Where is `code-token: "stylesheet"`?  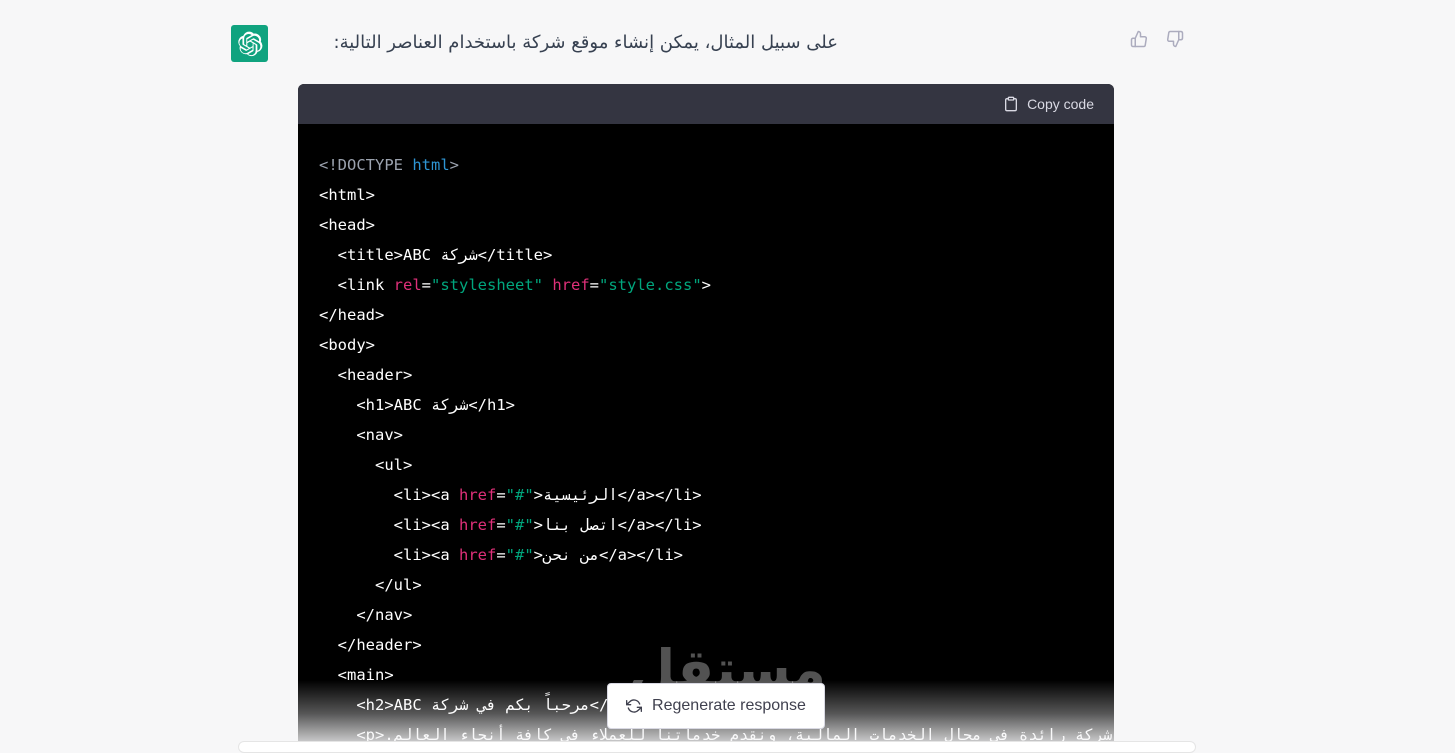
code-token: "stylesheet" is located at coordinates (487, 285).